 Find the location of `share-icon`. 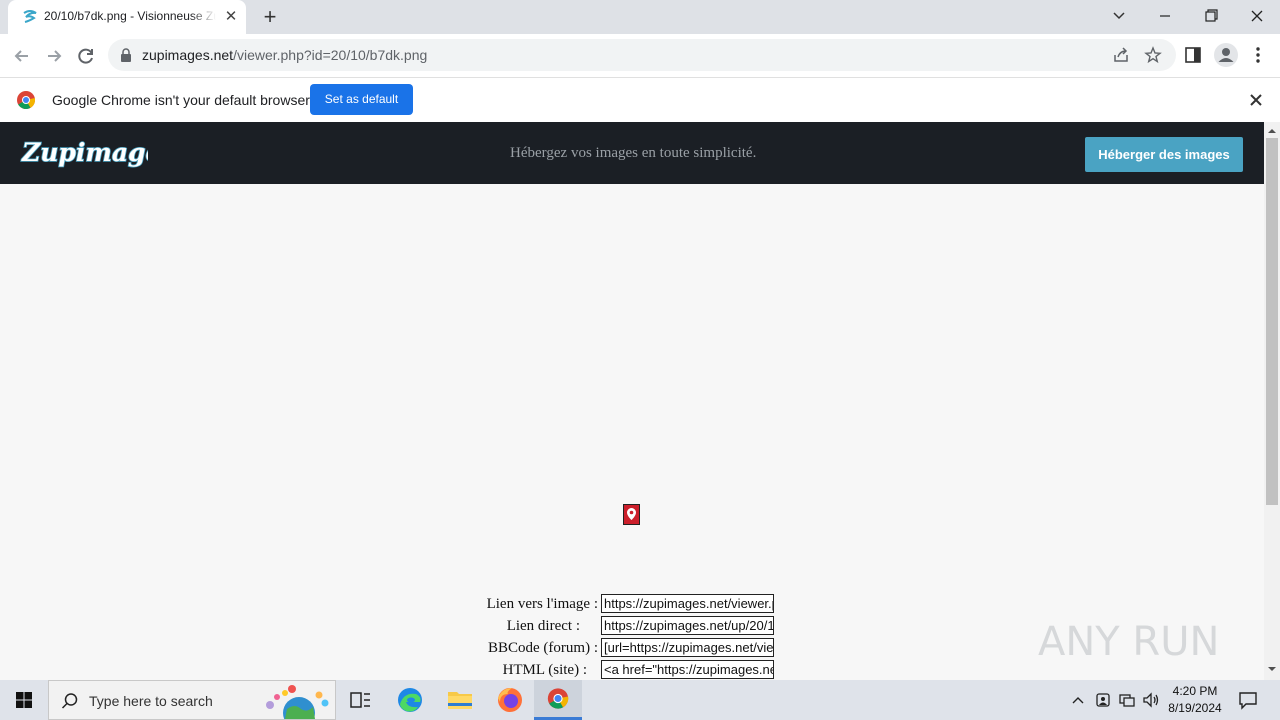

share-icon is located at coordinates (1121, 55).